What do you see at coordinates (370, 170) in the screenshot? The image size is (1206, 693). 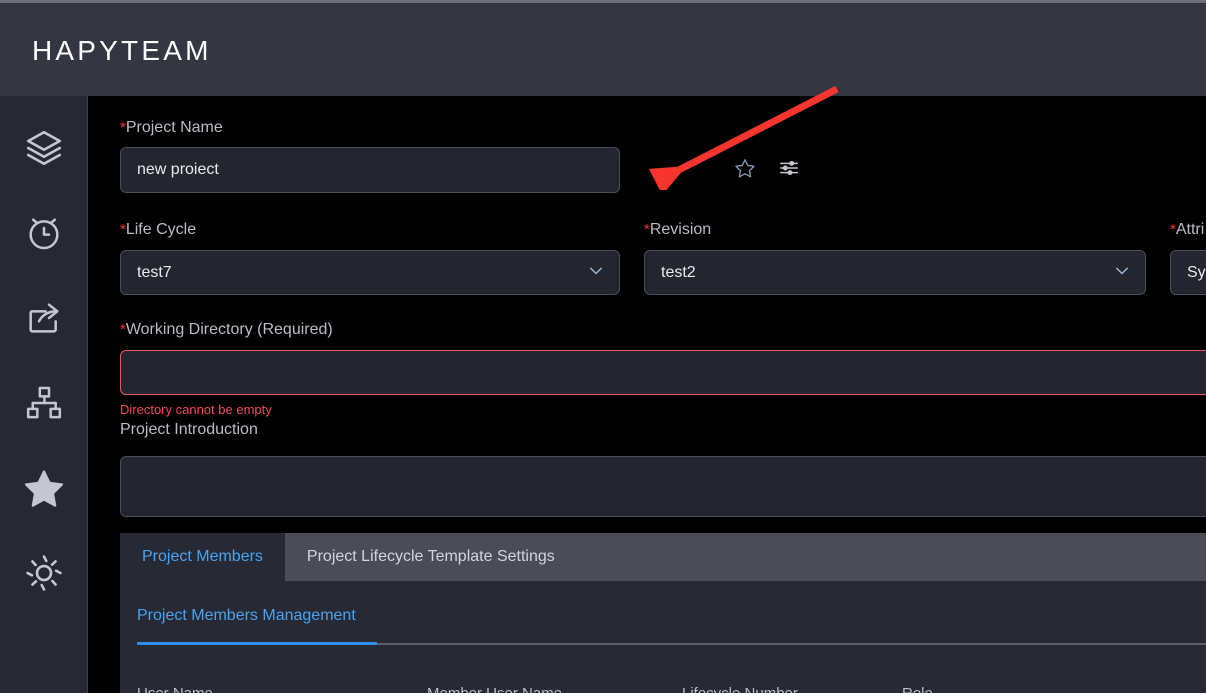 I see `project-name-input` at bounding box center [370, 170].